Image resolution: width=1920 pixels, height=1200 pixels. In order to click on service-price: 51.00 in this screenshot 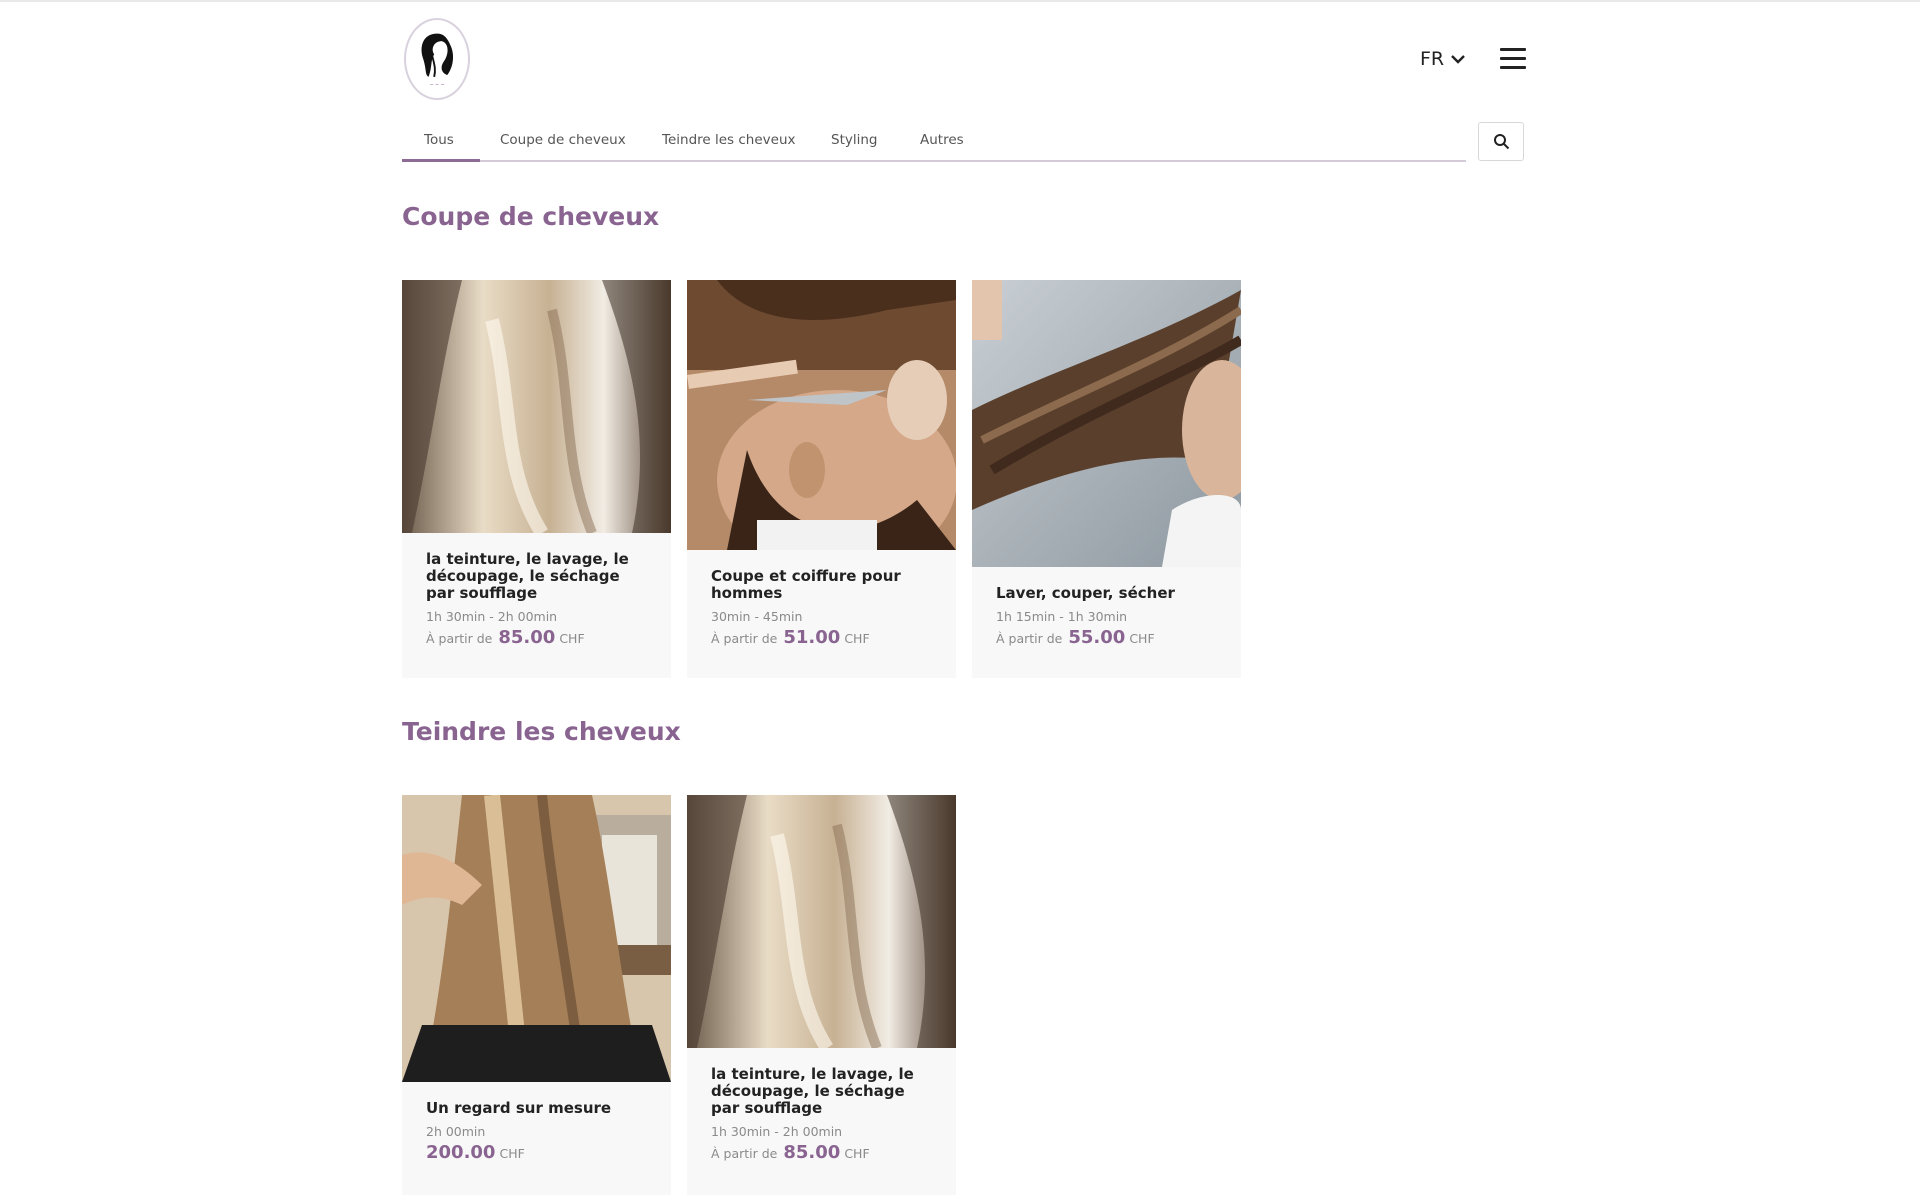, I will do `click(812, 637)`.